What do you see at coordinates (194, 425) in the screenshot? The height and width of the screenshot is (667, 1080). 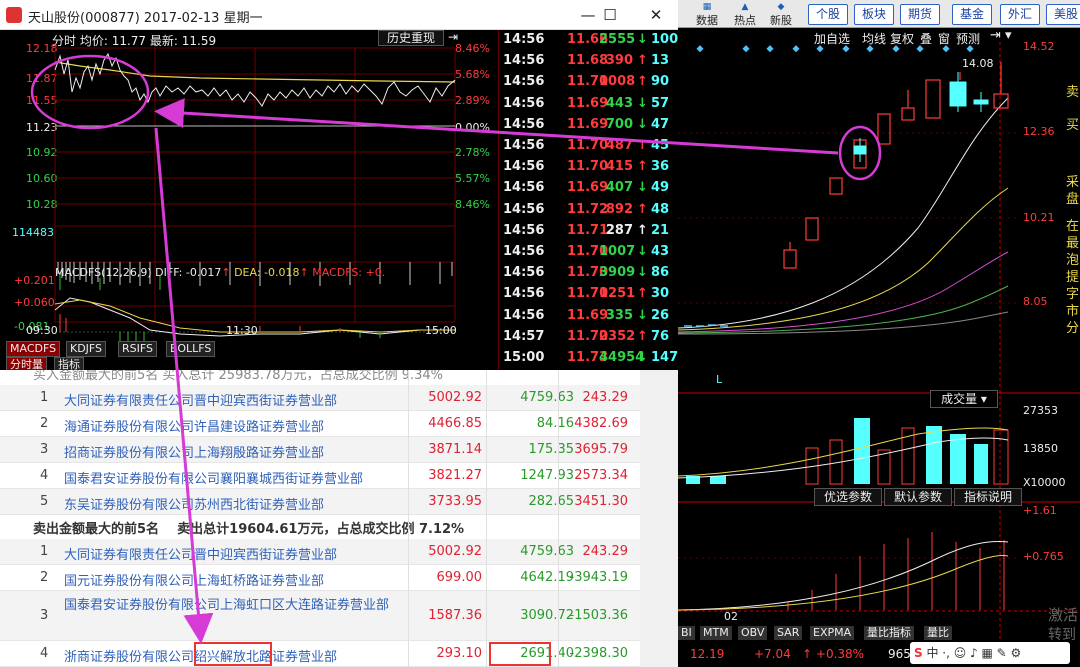 I see `branch-name: 海通证券股份有限公司许昌建设路证券营业部` at bounding box center [194, 425].